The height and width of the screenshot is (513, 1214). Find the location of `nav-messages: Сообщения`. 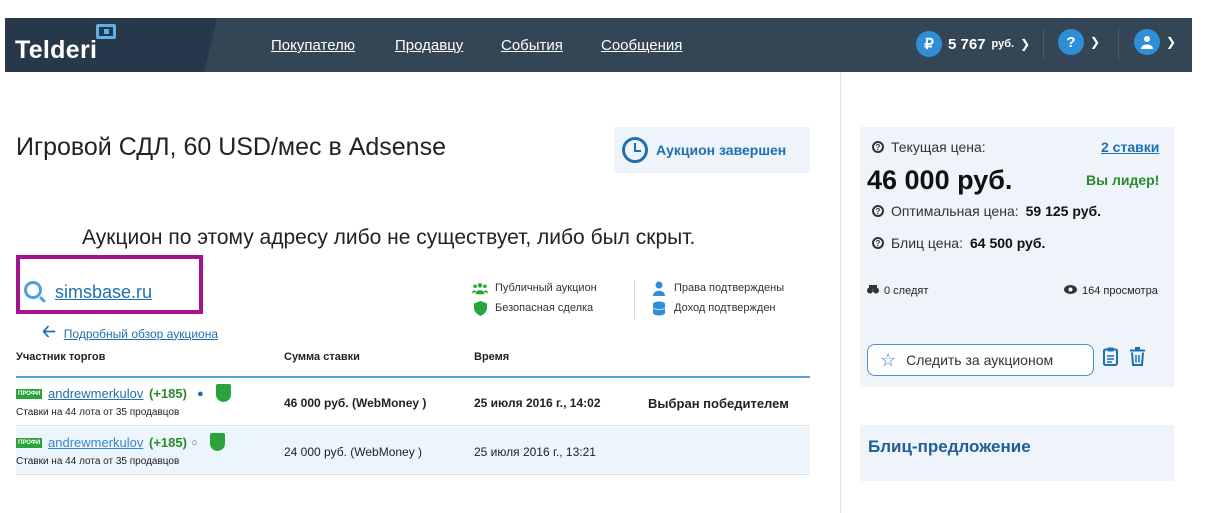

nav-messages: Сообщения is located at coordinates (641, 45).